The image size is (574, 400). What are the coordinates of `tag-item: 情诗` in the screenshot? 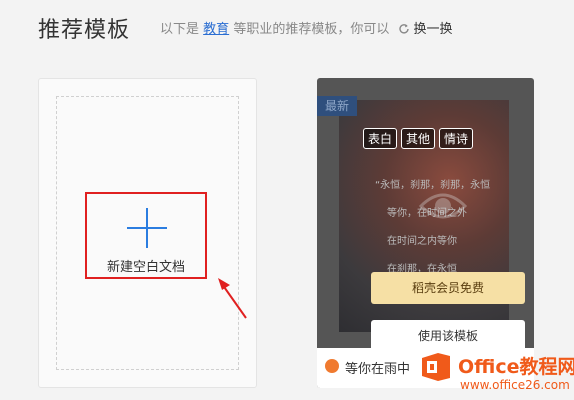 It's located at (456, 138).